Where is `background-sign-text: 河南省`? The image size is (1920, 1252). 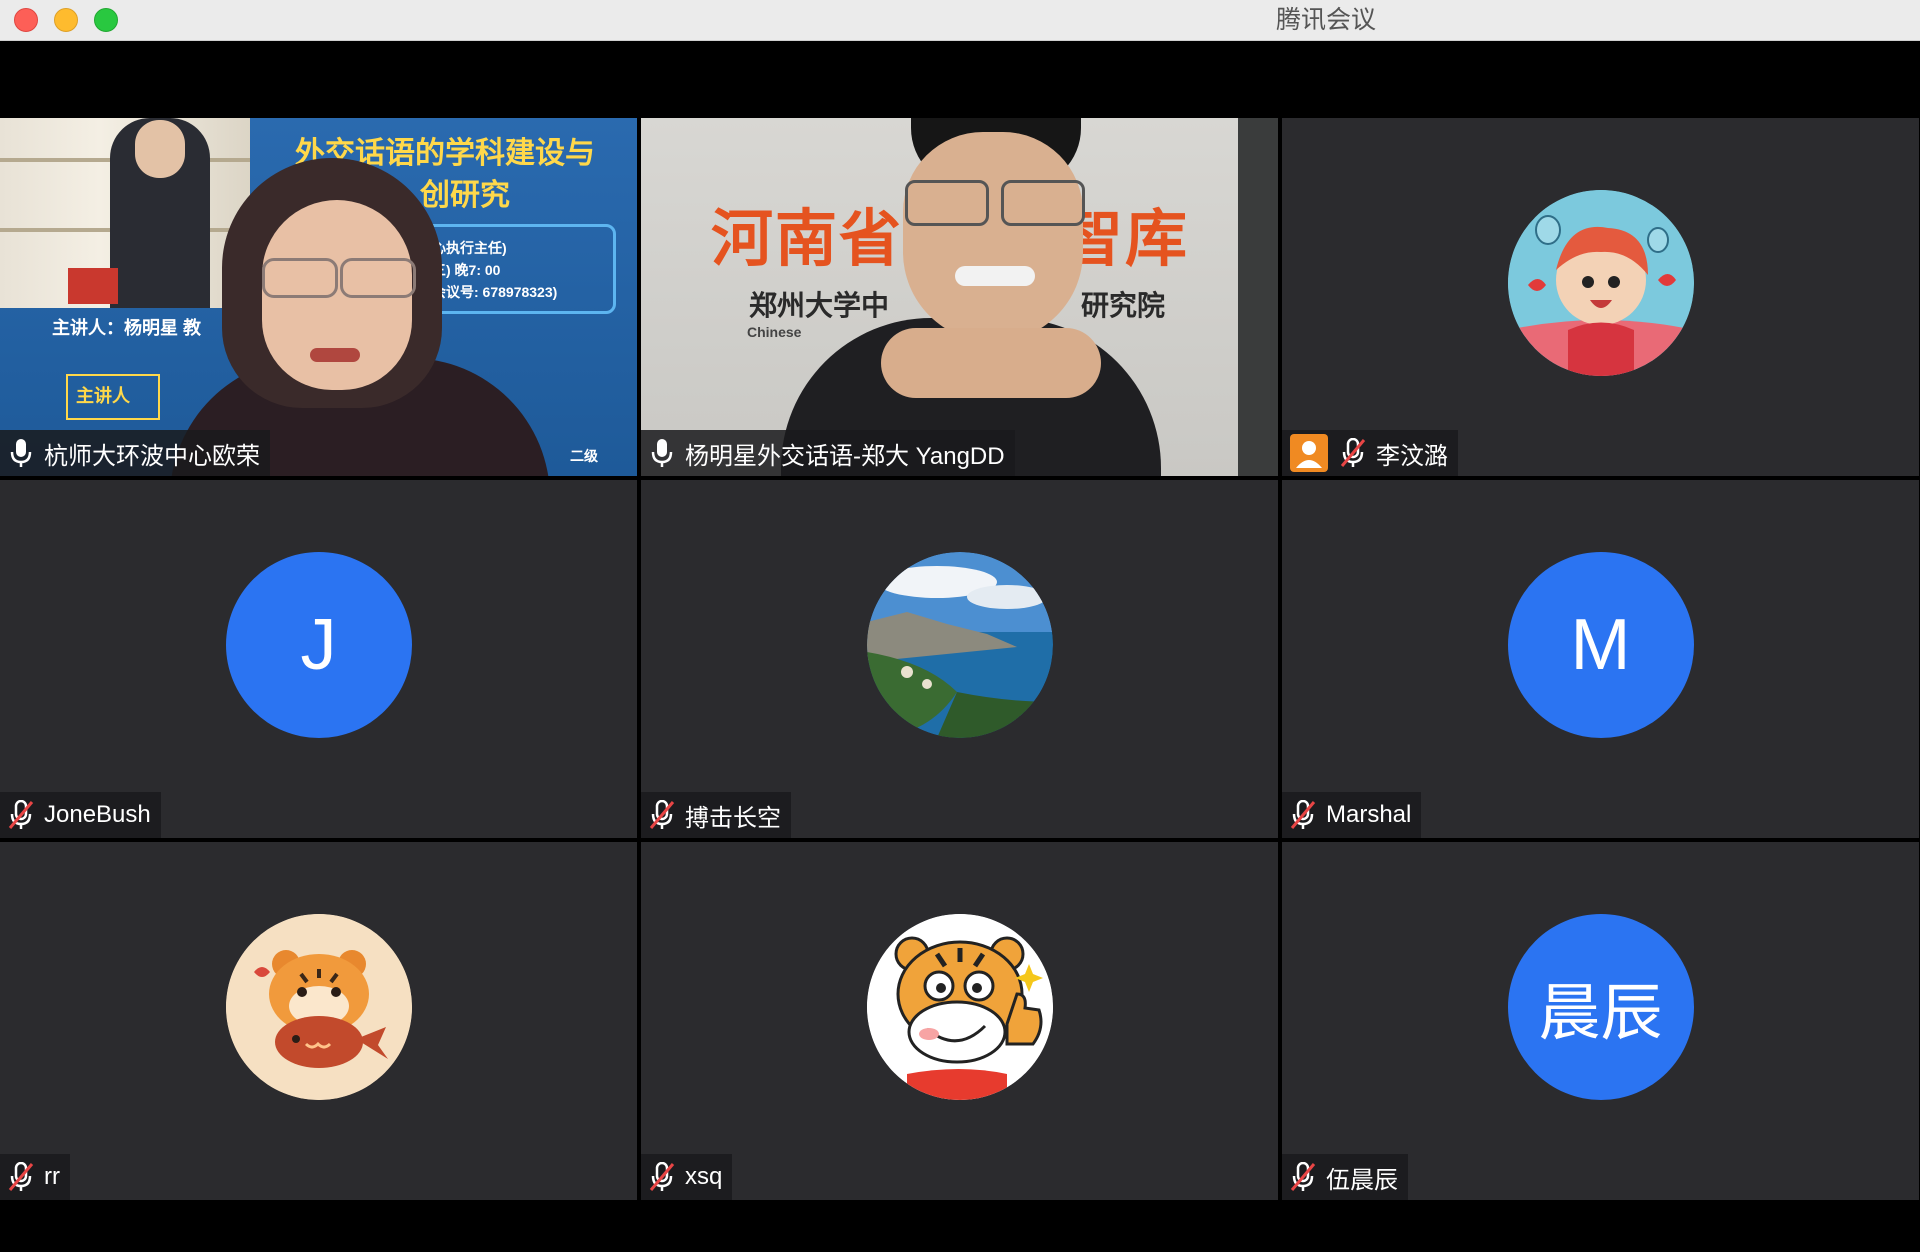 background-sign-text: 河南省 is located at coordinates (807, 239).